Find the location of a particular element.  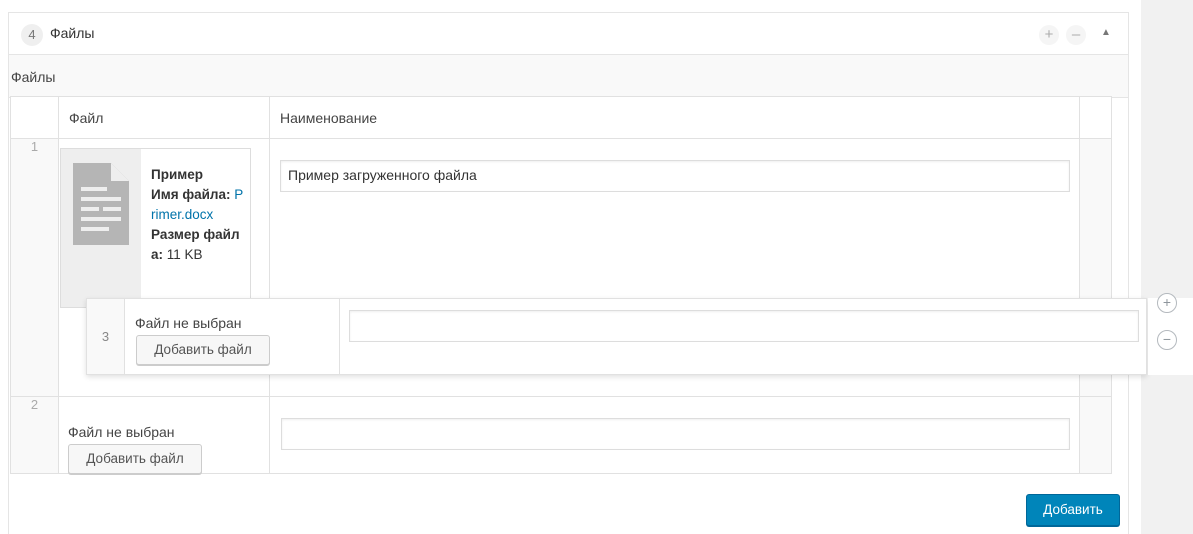

row-actions: + − is located at coordinates (1170, 334).